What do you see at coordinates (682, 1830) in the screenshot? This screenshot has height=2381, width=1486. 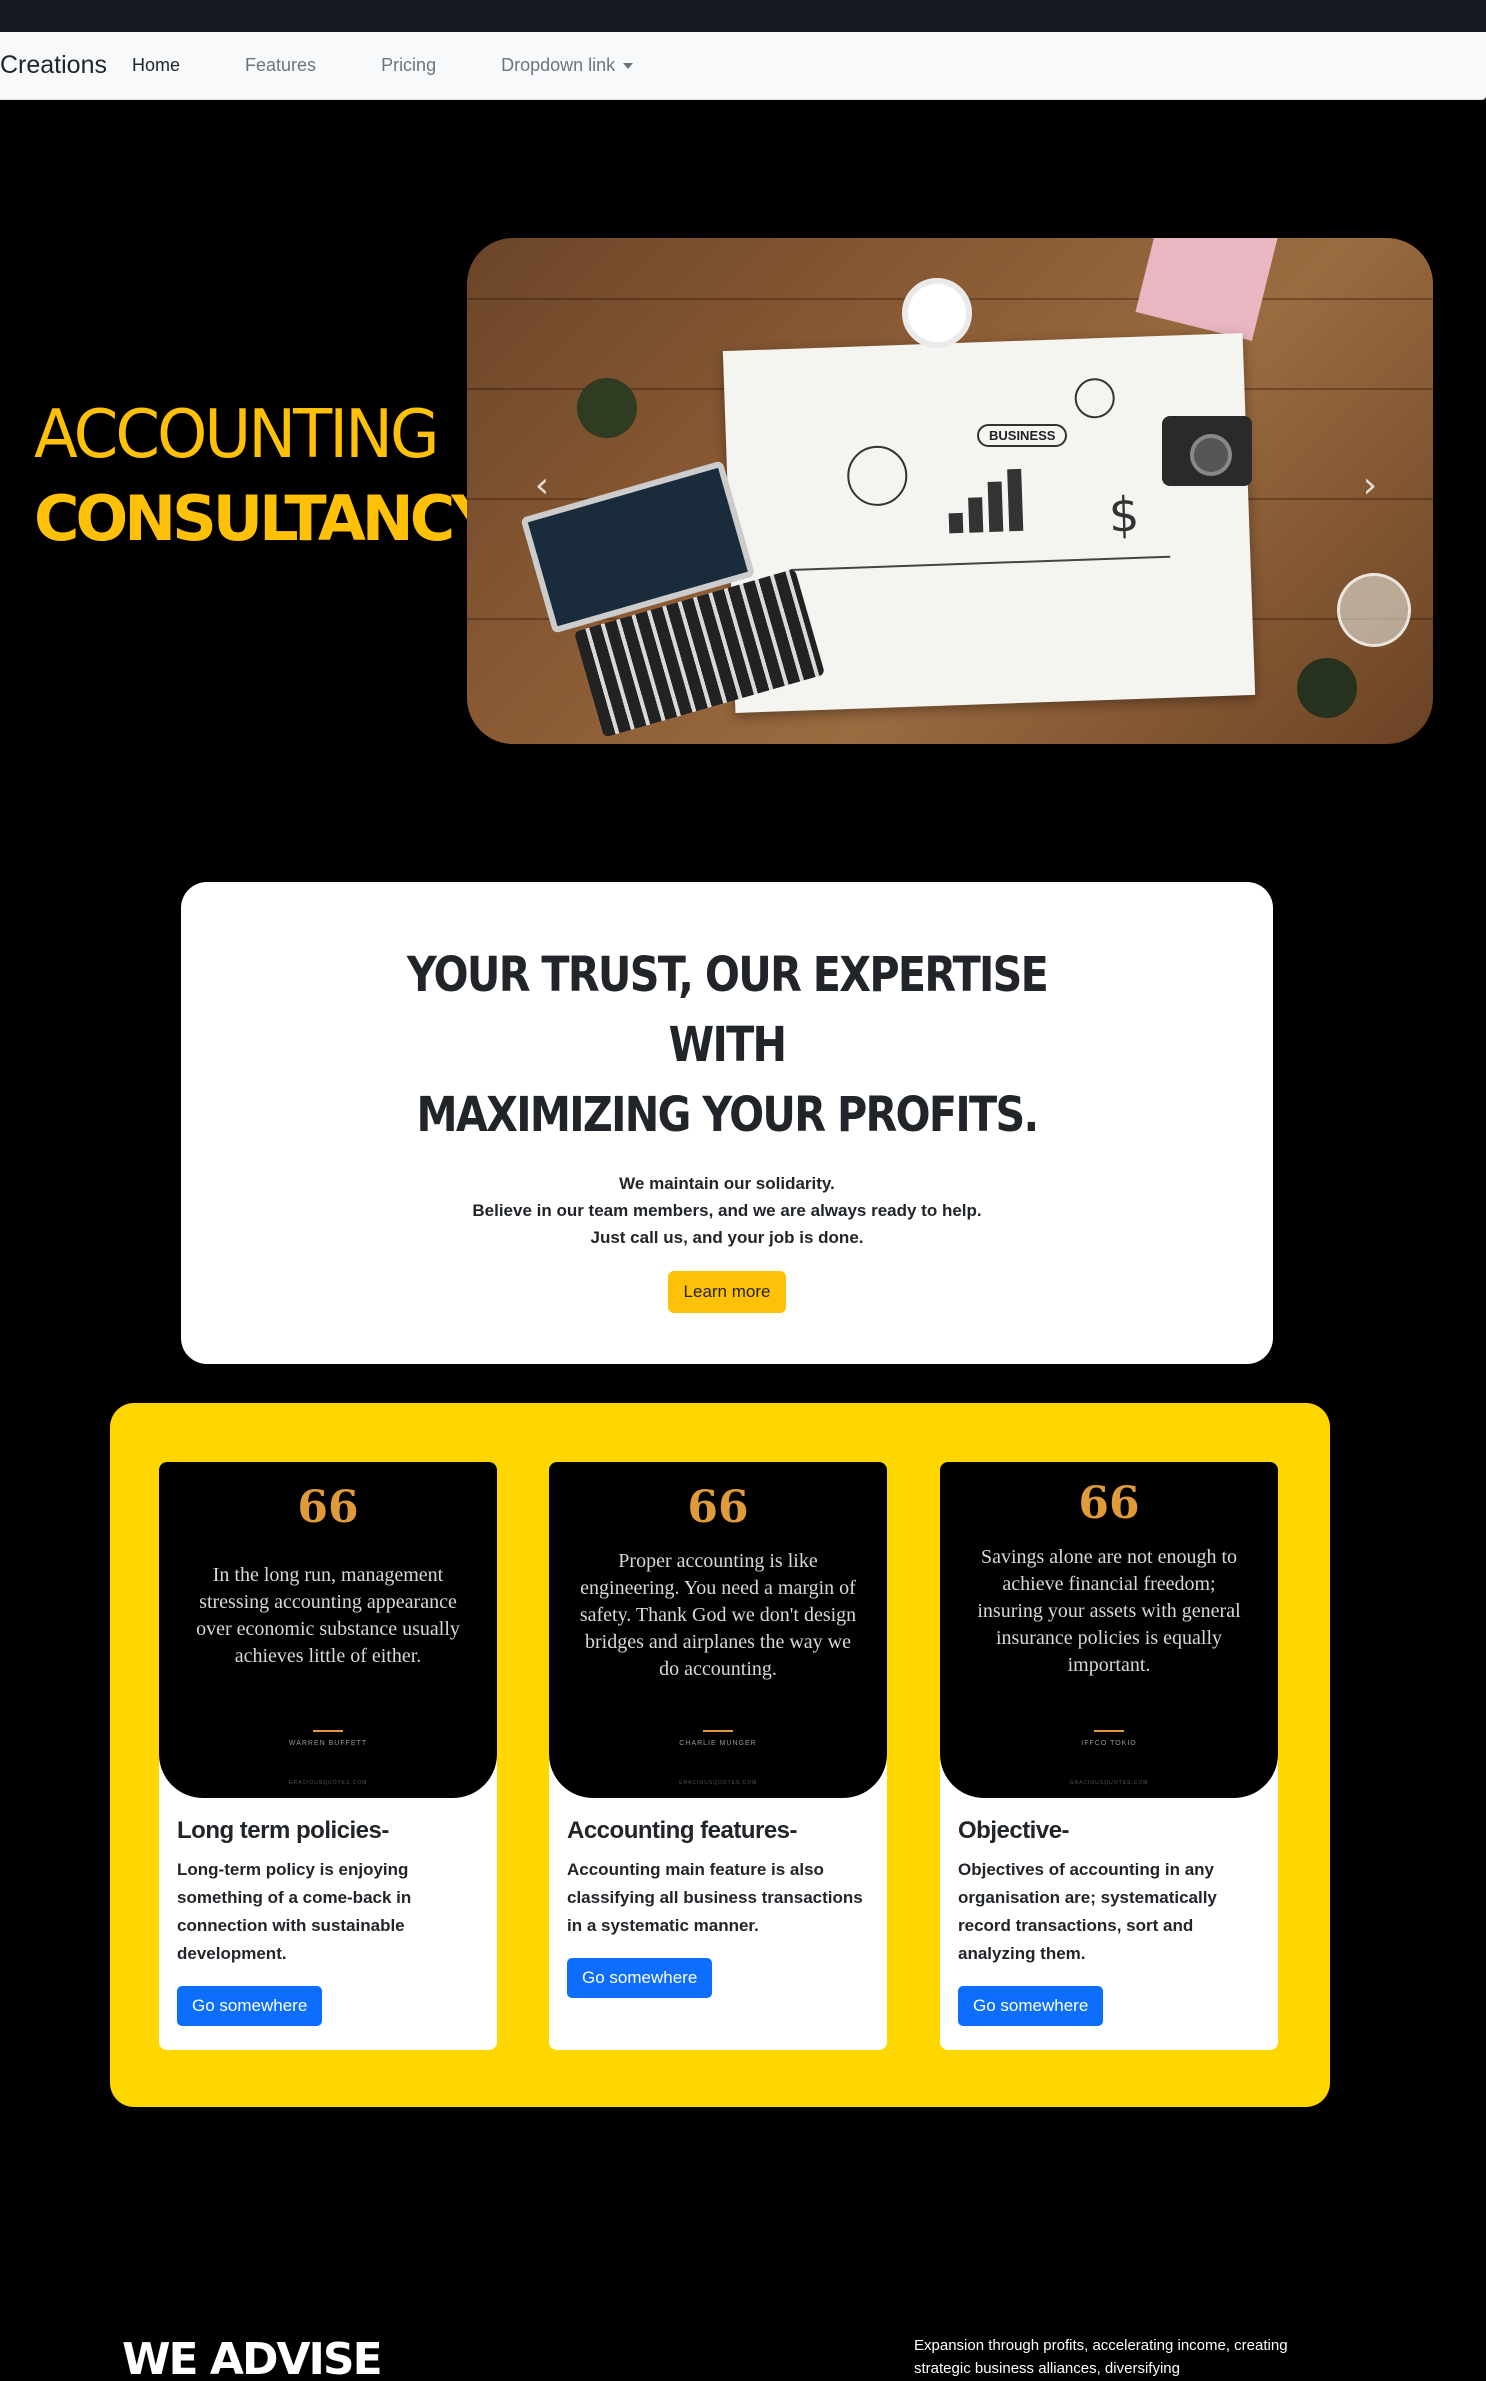 I see `card-title: Accounting features-` at bounding box center [682, 1830].